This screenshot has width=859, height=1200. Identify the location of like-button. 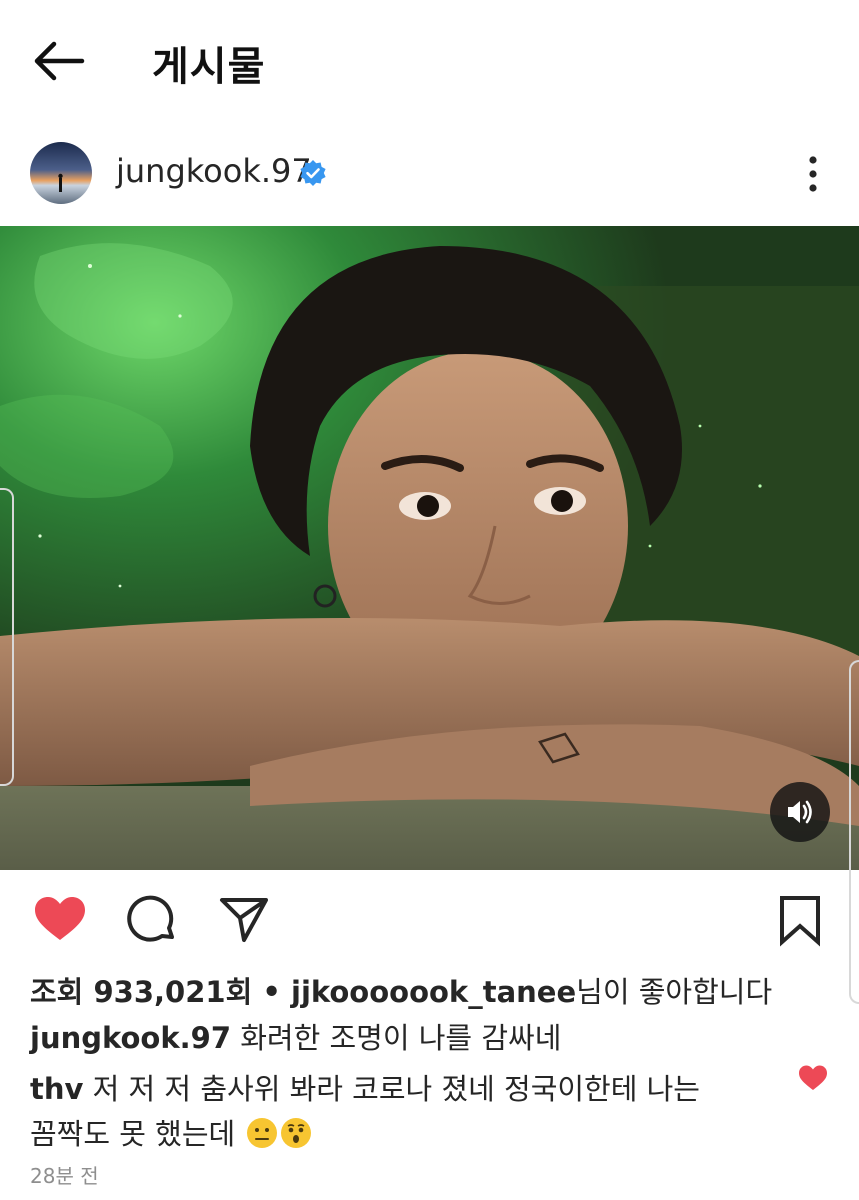
(60, 920).